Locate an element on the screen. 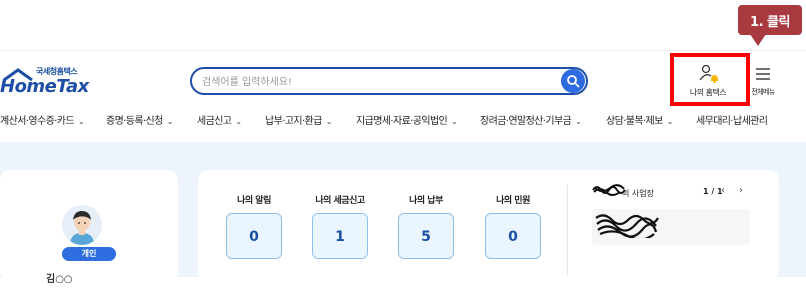 Image resolution: width=806 pixels, height=298 pixels. nav-item-label: 증명·등록·신청 is located at coordinates (134, 121).